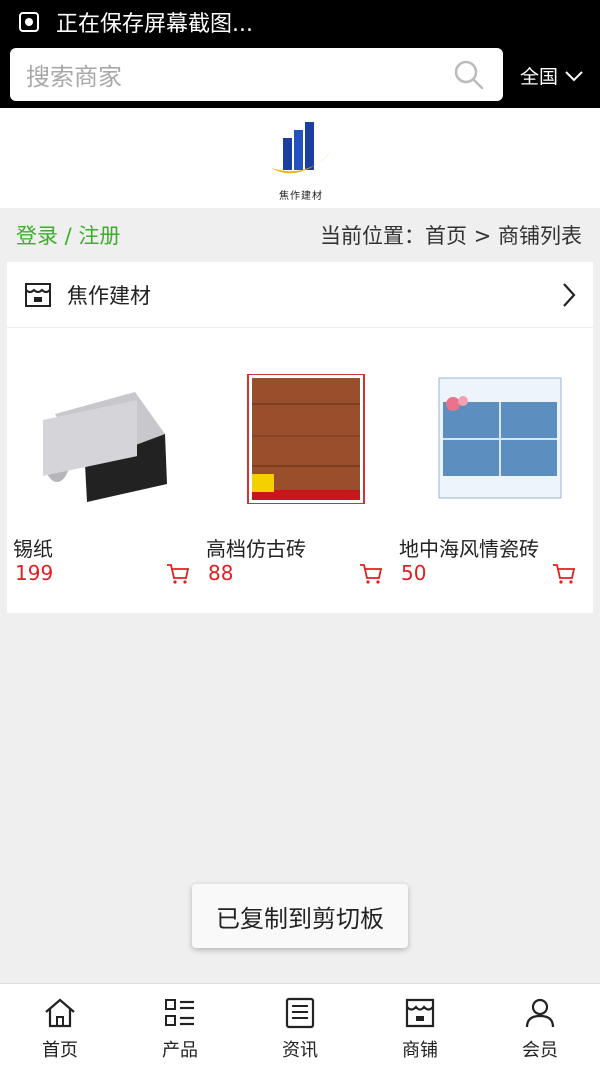  I want to click on region-selector: 全国, so click(552, 75).